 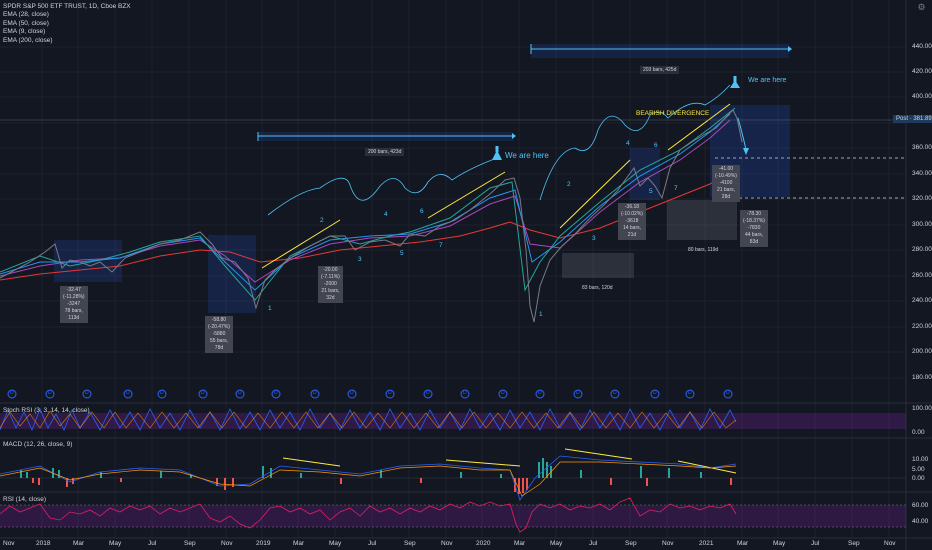 I want to click on price-tick: 440.00, so click(x=922, y=46).